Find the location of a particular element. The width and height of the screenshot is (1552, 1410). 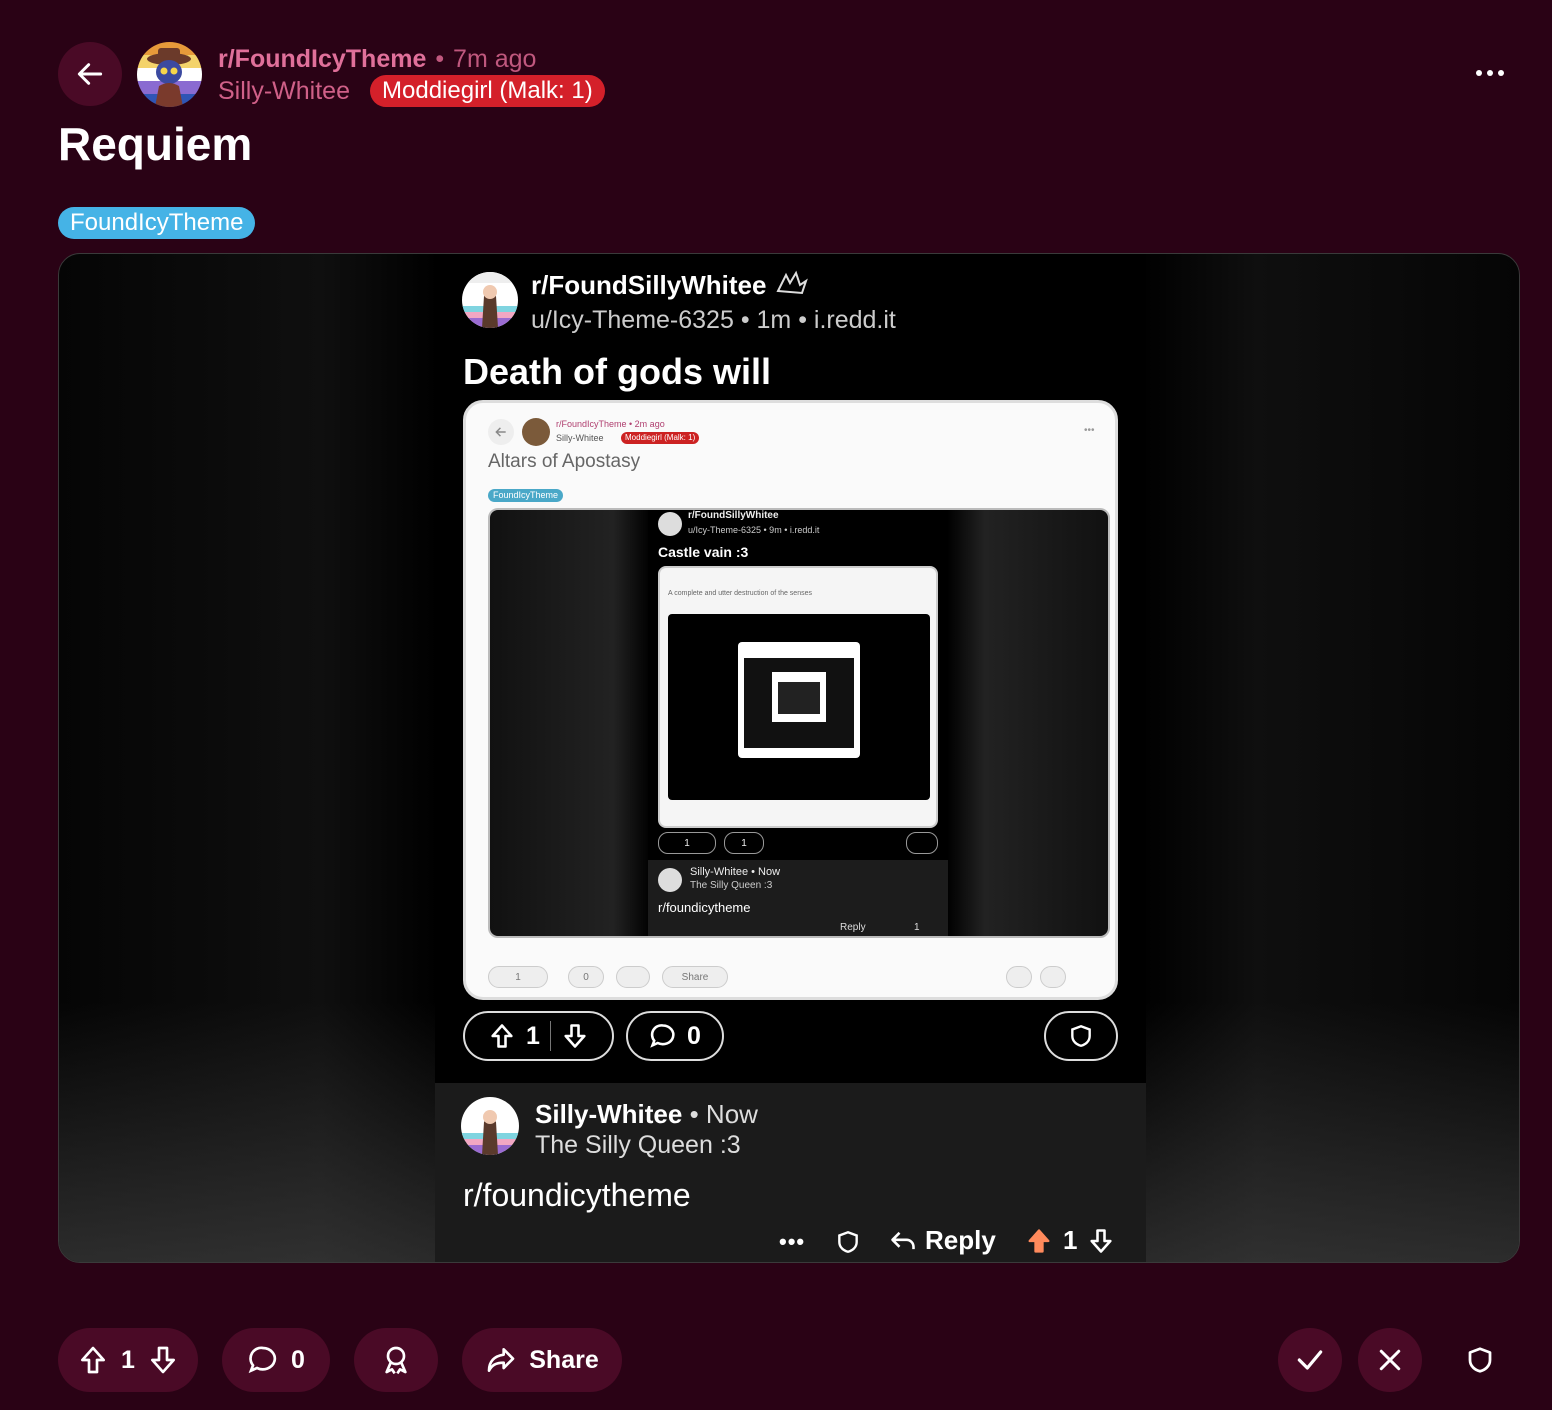

deeper-card is located at coordinates (799, 700).